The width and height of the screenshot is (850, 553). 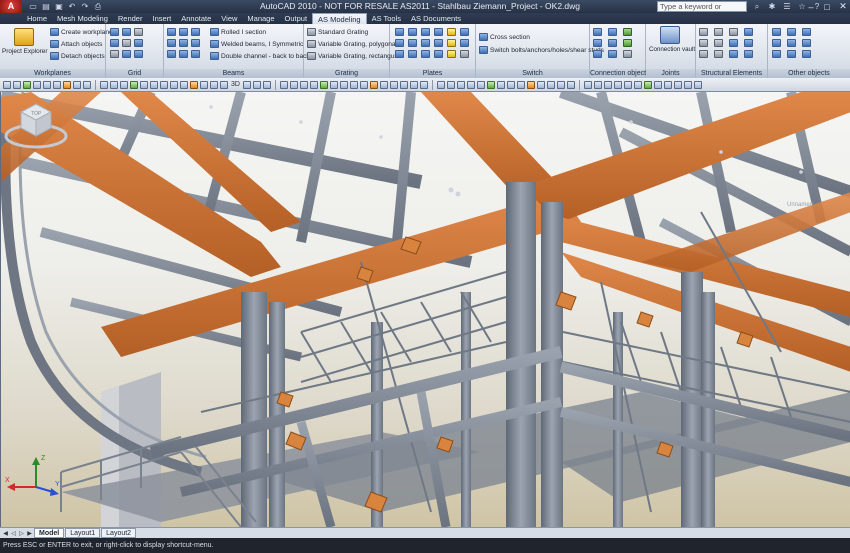 What do you see at coordinates (81, 32) in the screenshot?
I see `create-workplane-button: Create workplane` at bounding box center [81, 32].